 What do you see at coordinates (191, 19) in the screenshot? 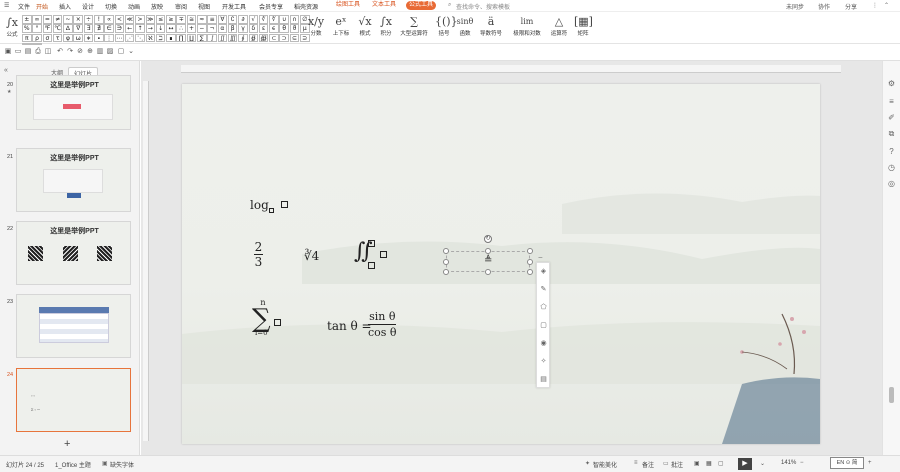
I see `symbol-button: ≅` at bounding box center [191, 19].